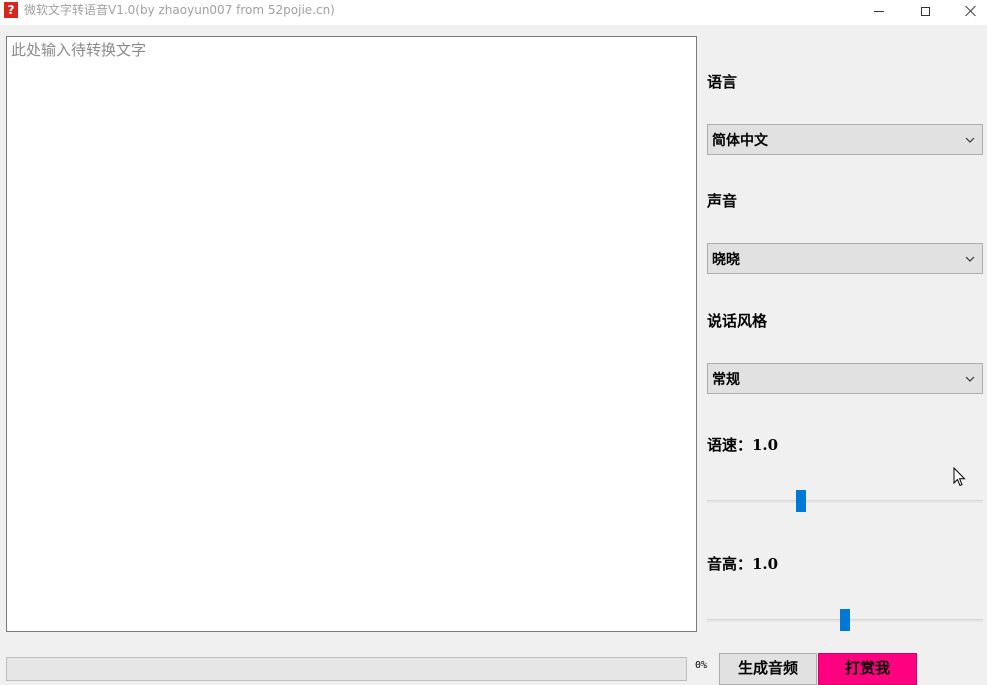 This screenshot has height=685, width=987. What do you see at coordinates (959, 477) in the screenshot?
I see `mouse-cursor-icon` at bounding box center [959, 477].